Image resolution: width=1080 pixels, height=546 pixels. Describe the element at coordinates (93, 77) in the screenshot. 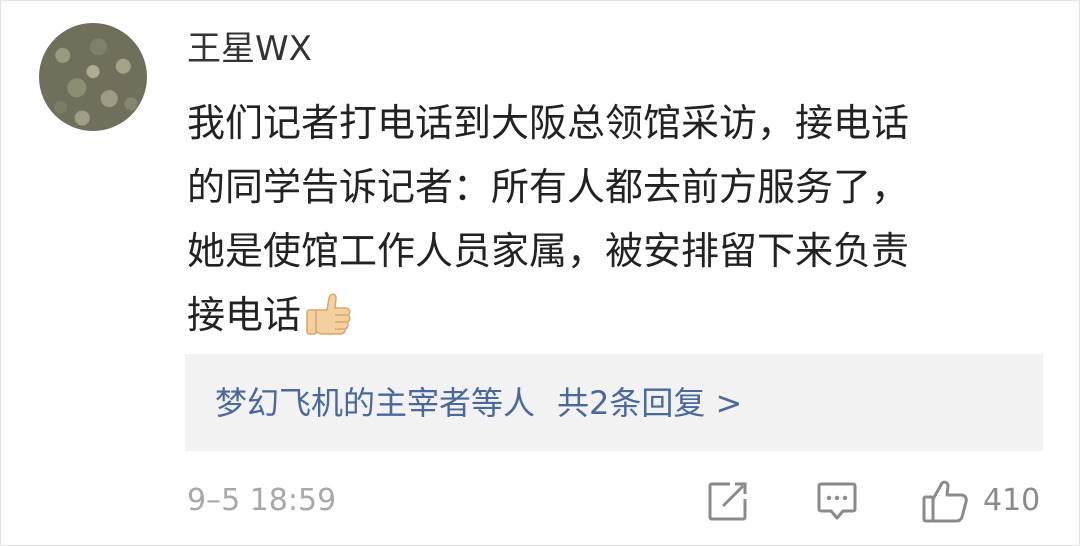

I see `avatar` at that location.